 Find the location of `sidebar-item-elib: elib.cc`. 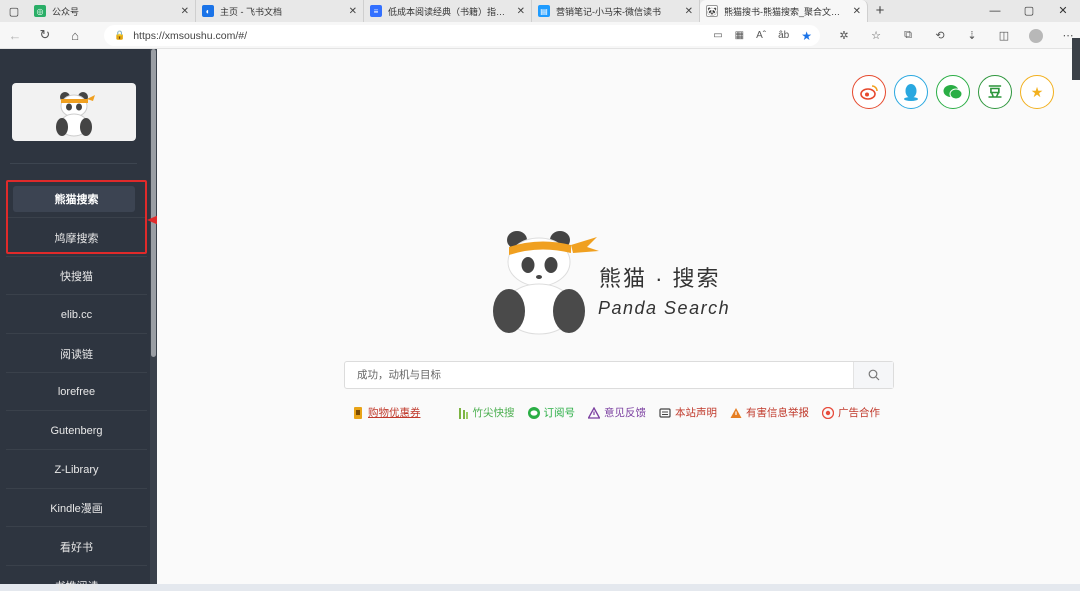

sidebar-item-elib: elib.cc is located at coordinates (76, 315).